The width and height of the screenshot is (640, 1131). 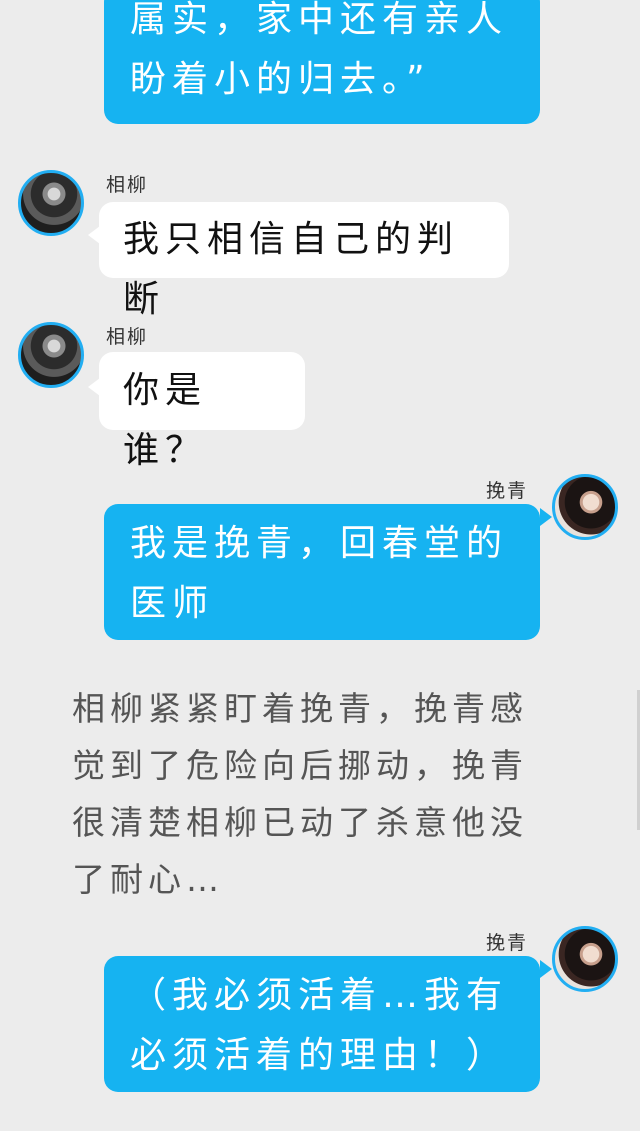 I want to click on message-text: （我必须活着…我有必须活着的理由！）, so click(x=319, y=1025).